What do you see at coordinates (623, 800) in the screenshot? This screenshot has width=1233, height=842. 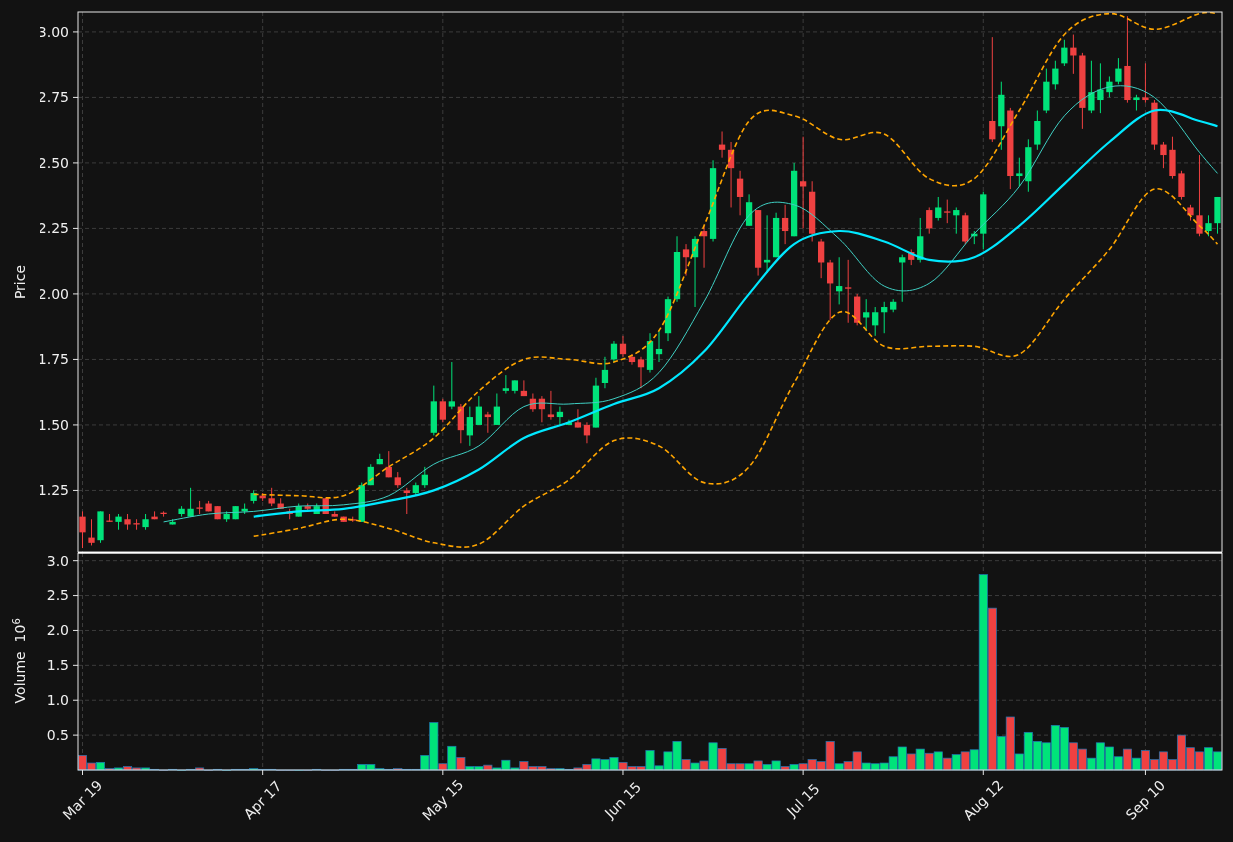 I see `tick-label: Jun 15` at bounding box center [623, 800].